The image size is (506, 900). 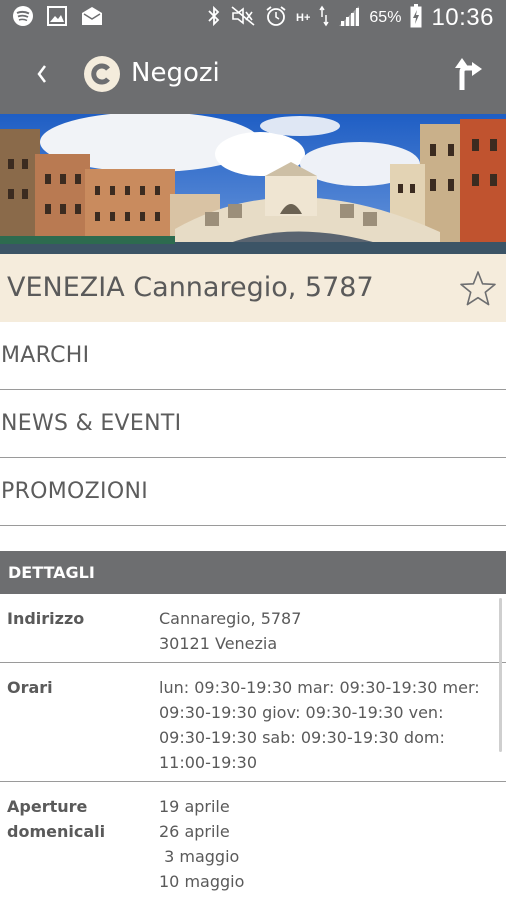 I want to click on menu-item-promozioni: PROMOZIONI, so click(x=253, y=492).